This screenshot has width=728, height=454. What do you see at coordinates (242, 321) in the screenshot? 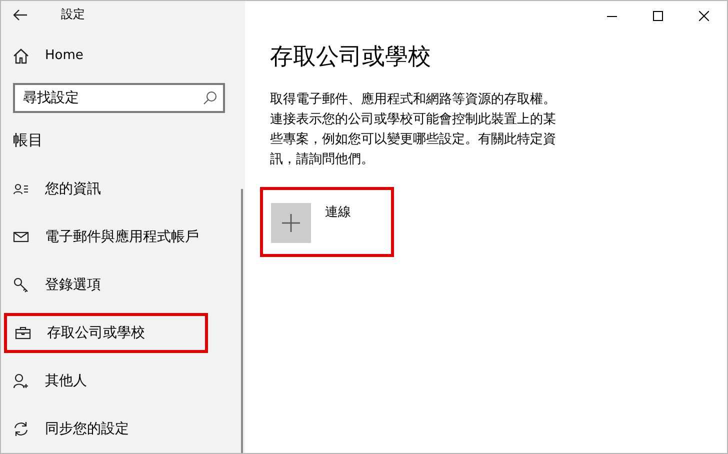
I see `scrollbar` at bounding box center [242, 321].